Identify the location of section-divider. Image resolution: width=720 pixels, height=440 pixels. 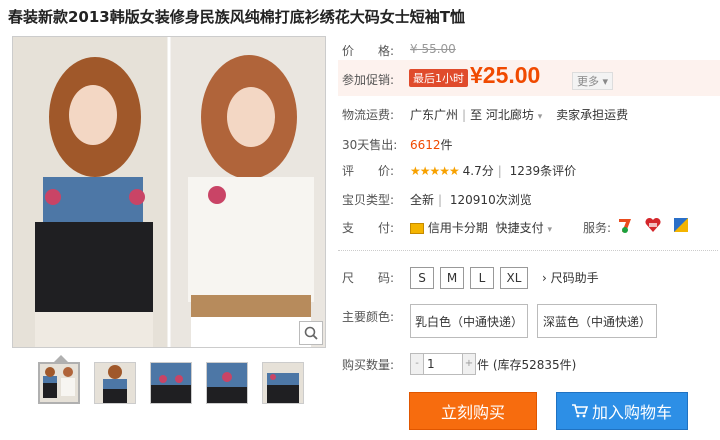
(528, 250).